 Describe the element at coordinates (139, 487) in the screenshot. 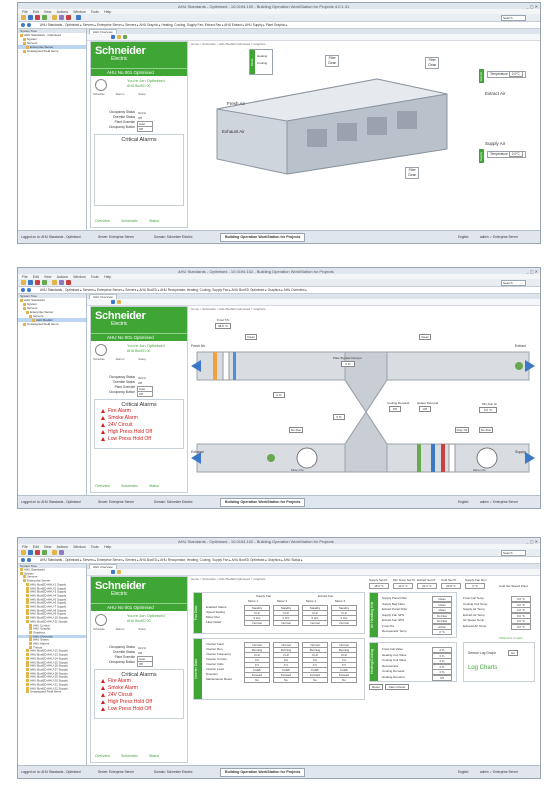

I see `panel-tabs: Overview Schematic Status` at that location.